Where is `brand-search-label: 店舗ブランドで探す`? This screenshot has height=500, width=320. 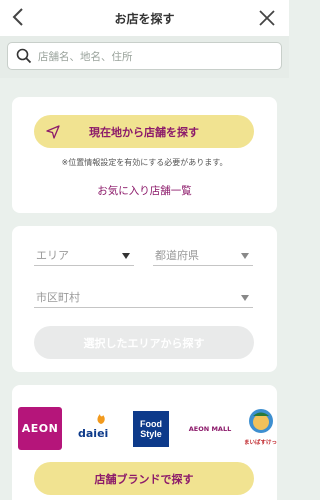
brand-search-label: 店舗ブランドで探す is located at coordinates (144, 479).